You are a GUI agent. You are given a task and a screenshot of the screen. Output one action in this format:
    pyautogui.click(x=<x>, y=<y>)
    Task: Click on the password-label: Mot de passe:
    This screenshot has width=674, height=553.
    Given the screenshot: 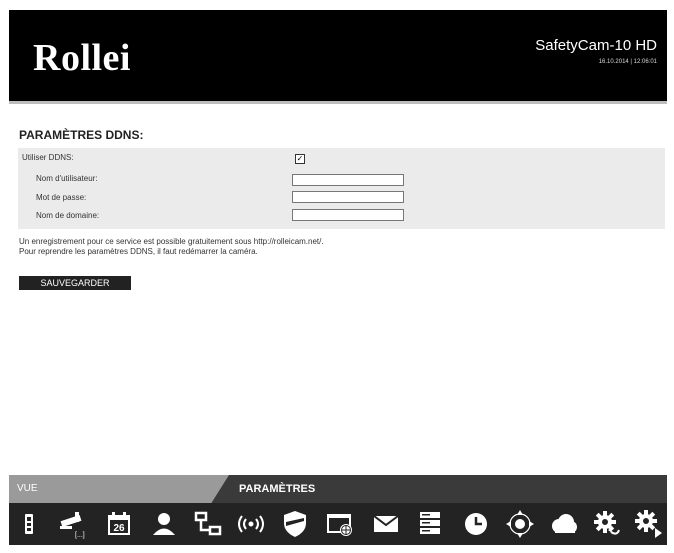 What is the action you would take?
    pyautogui.click(x=61, y=197)
    